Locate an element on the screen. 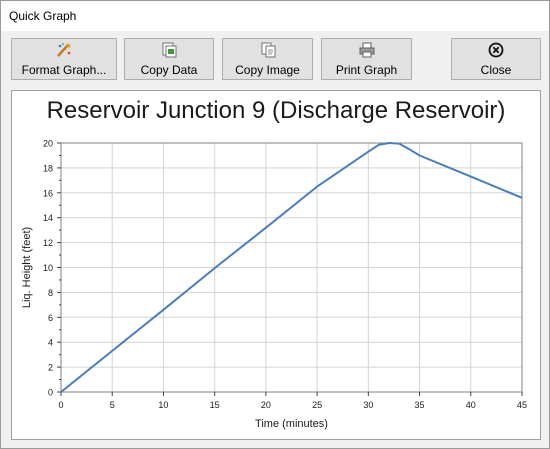 The width and height of the screenshot is (550, 449). copy-data-icon is located at coordinates (169, 50).